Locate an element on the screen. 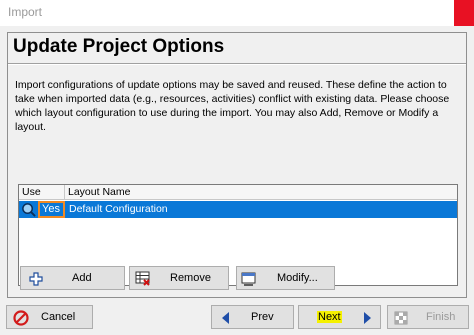 This screenshot has width=474, height=335. use-cell-yes: Yes is located at coordinates (51, 209).